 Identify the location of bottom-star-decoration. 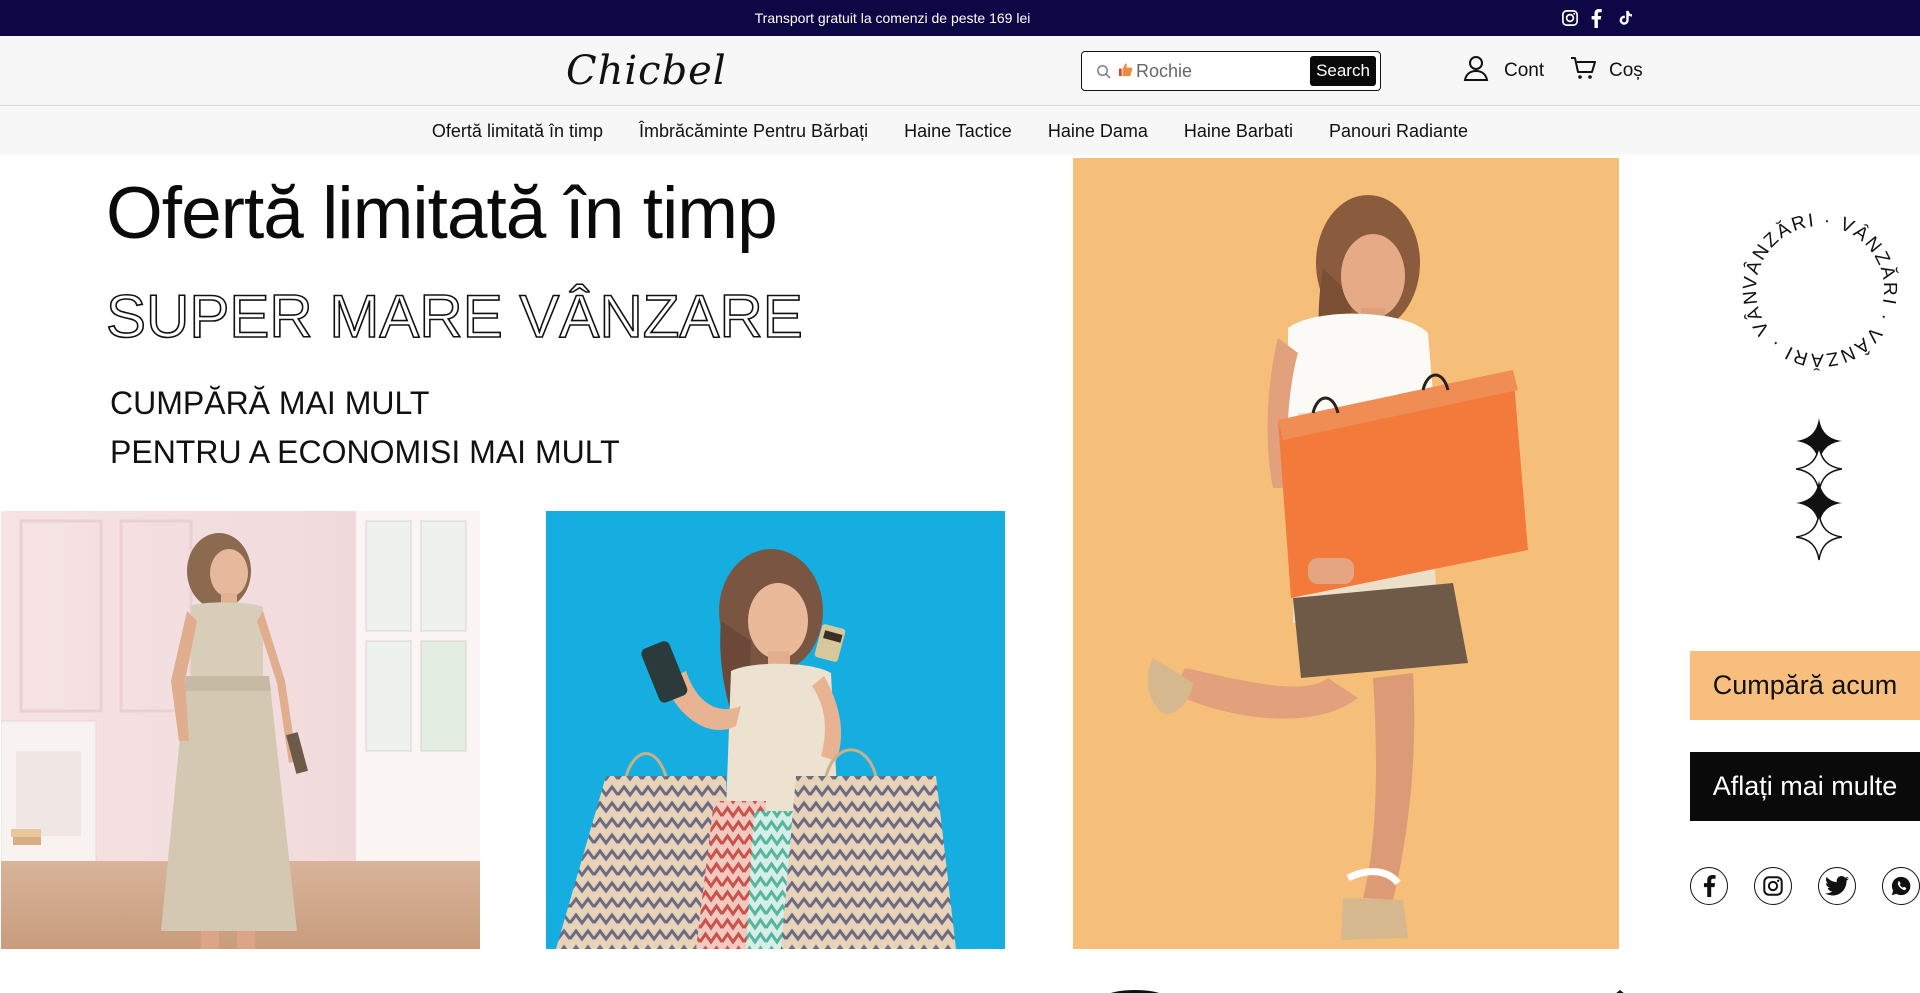
(1620, 989).